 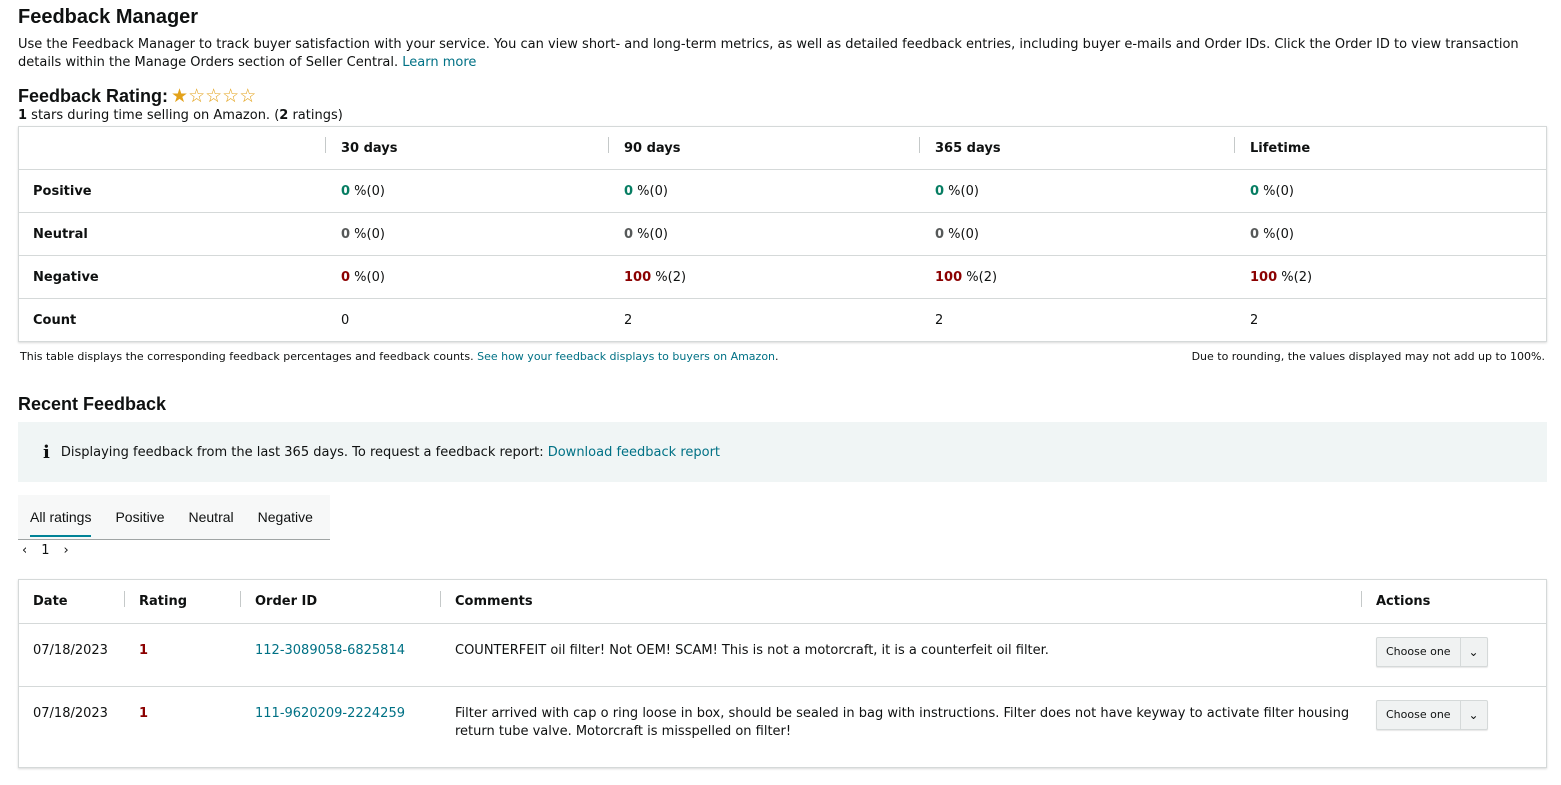 I want to click on page-number: 1, so click(x=45, y=550).